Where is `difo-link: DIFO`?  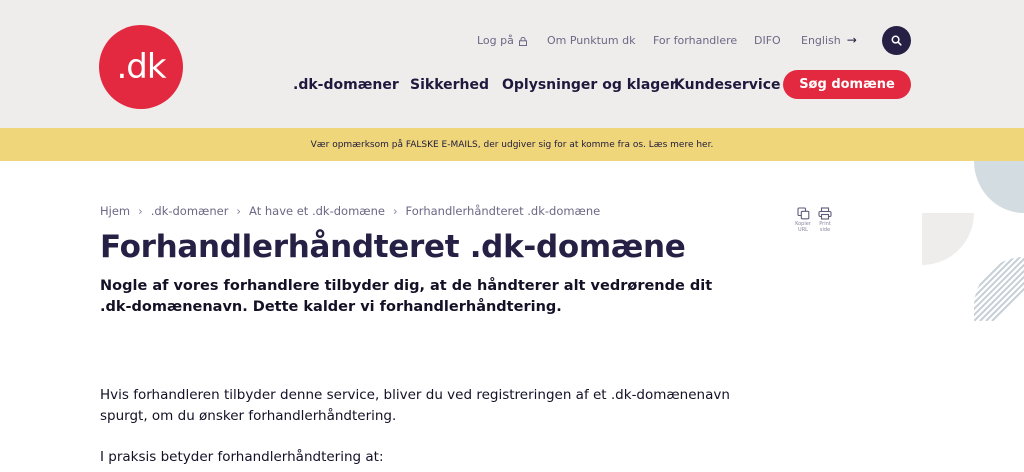
difo-link: DIFO is located at coordinates (767, 40).